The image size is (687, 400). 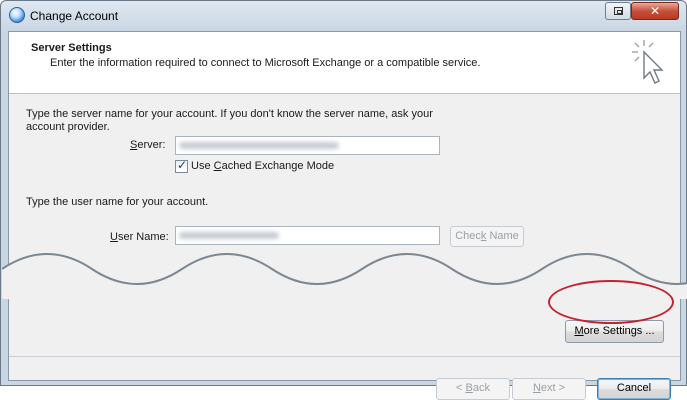 I want to click on close-icon: ✕, so click(x=655, y=11).